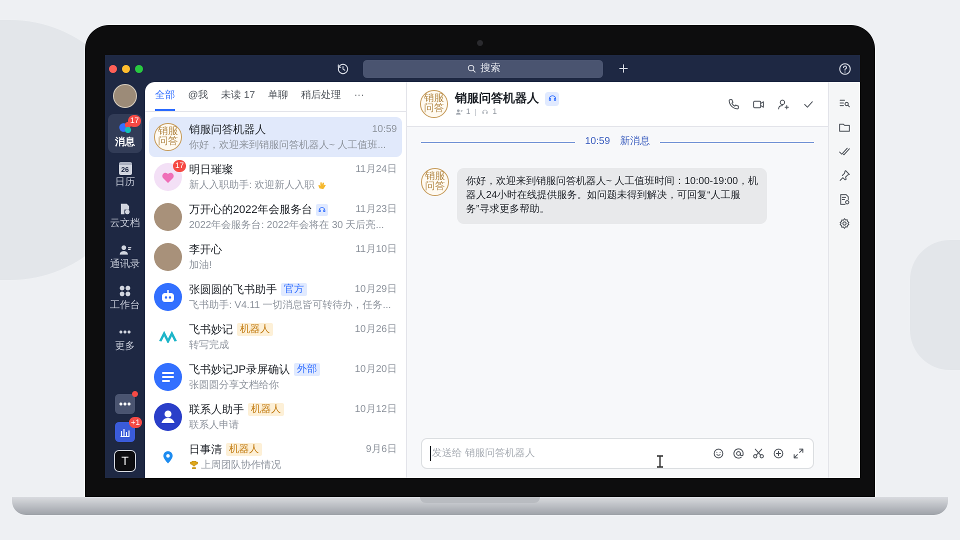 This screenshot has width=960, height=540. I want to click on conversation-item: 飞书妙记 机器人 10月26日 转写完成, so click(275, 337).